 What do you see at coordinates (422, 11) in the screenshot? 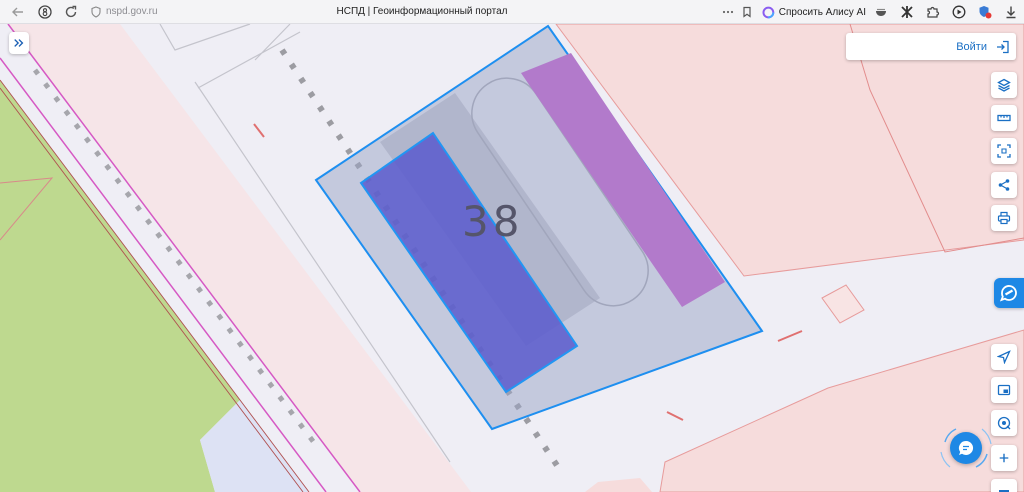
I see `page-title: НСПД | Геоинформационный портал` at bounding box center [422, 11].